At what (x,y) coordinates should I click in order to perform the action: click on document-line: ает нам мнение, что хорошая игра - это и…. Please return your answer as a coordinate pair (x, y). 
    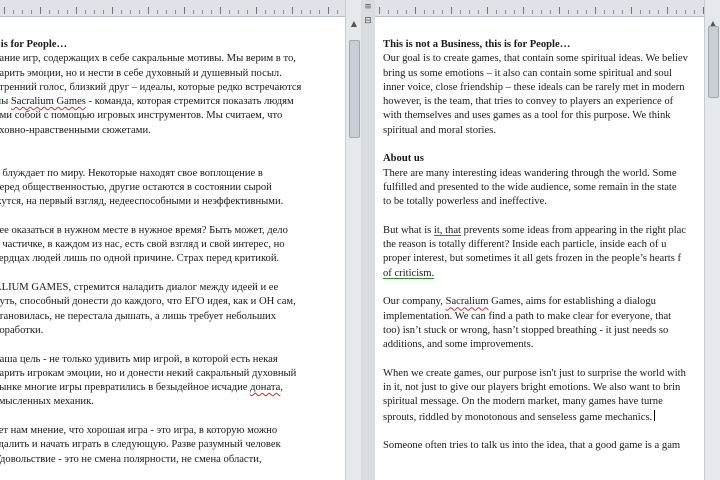
    Looking at the image, I should click on (172, 431).